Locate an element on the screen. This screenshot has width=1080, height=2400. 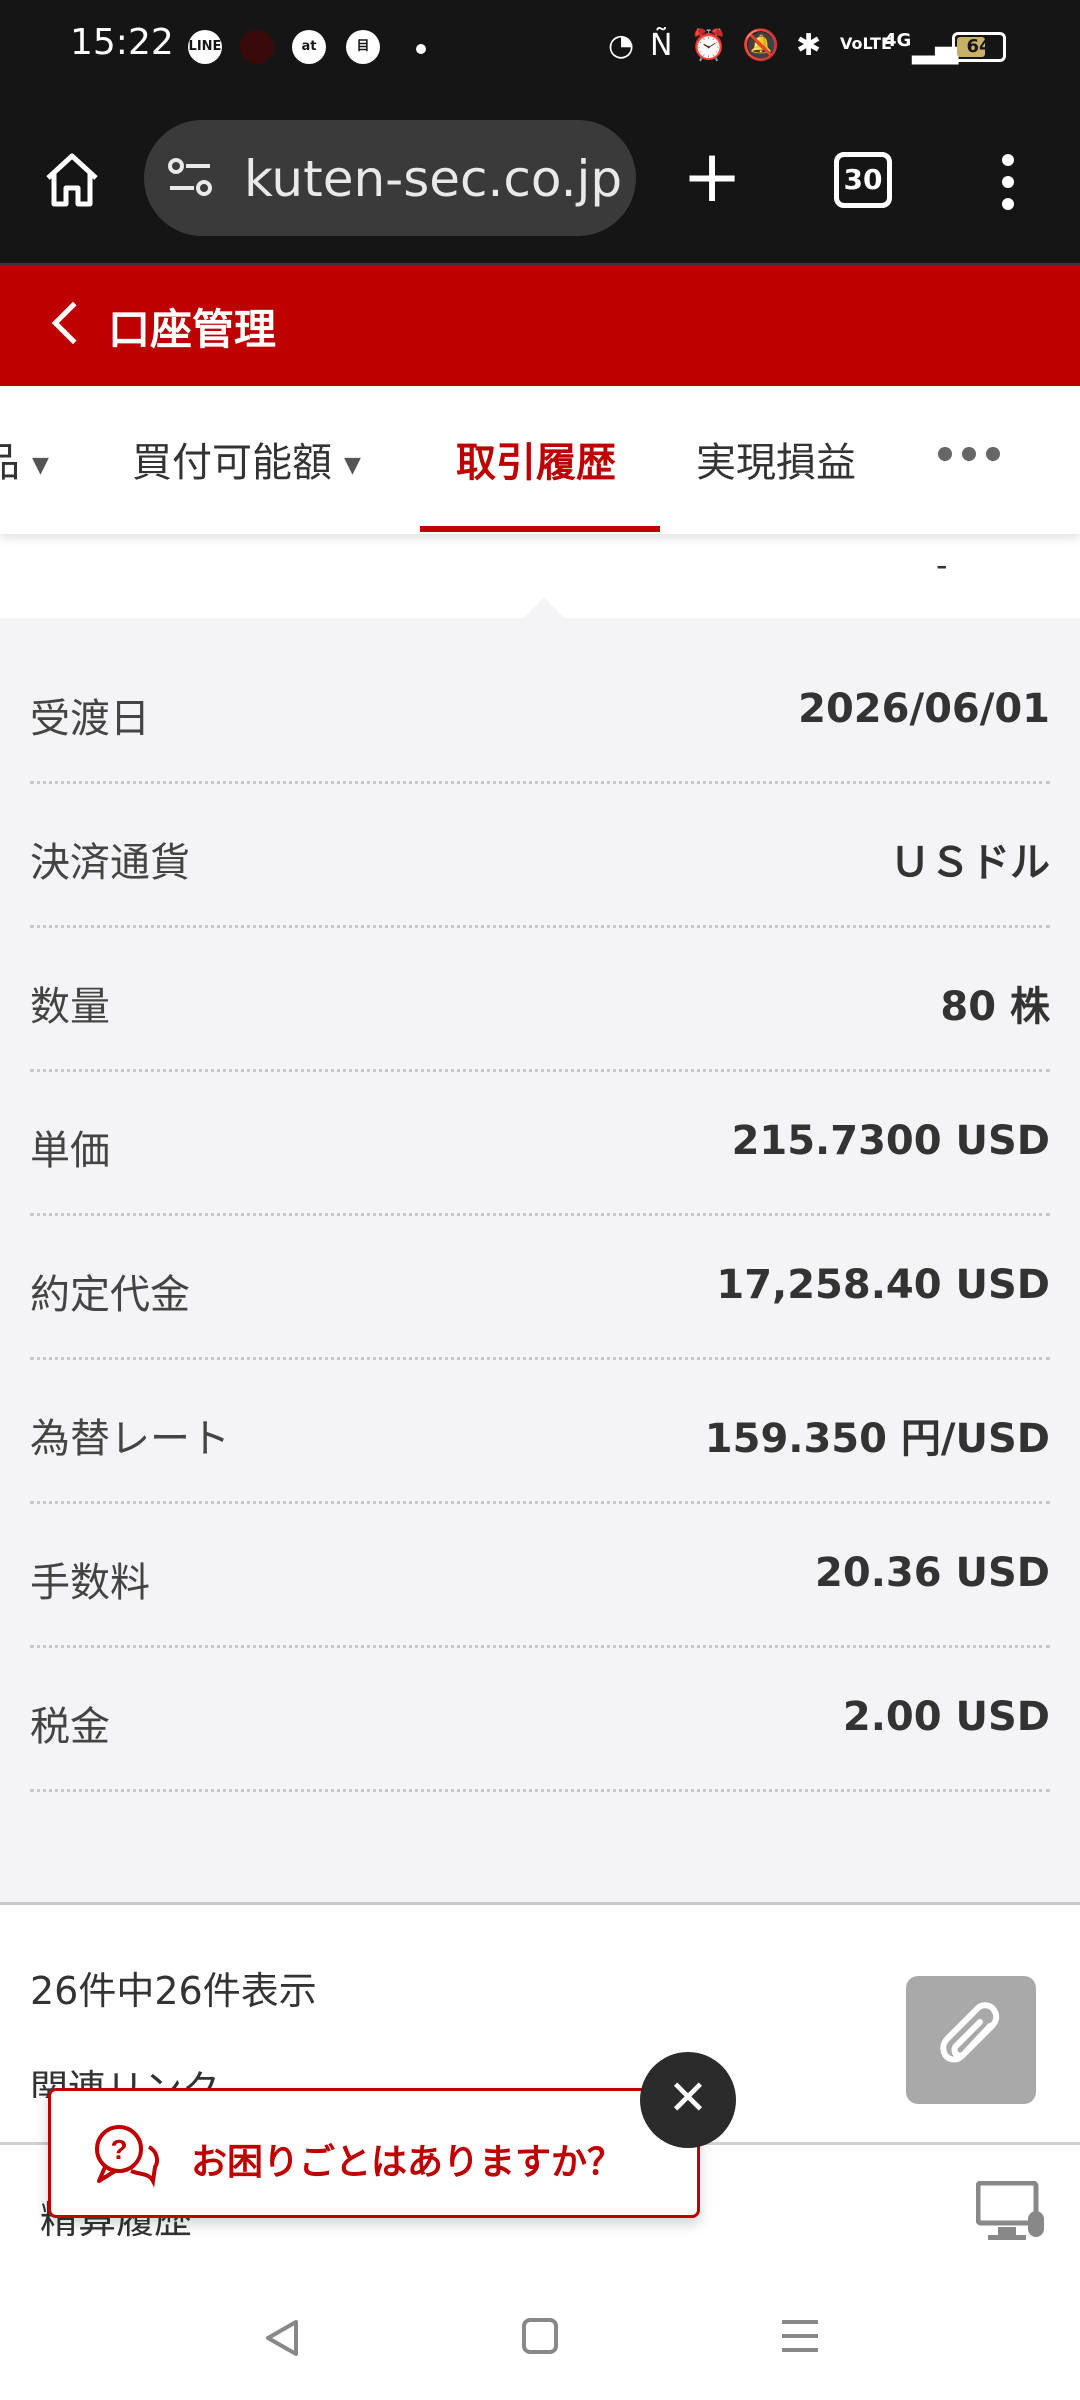
detail-value: 215.7300 USD is located at coordinates (890, 1141).